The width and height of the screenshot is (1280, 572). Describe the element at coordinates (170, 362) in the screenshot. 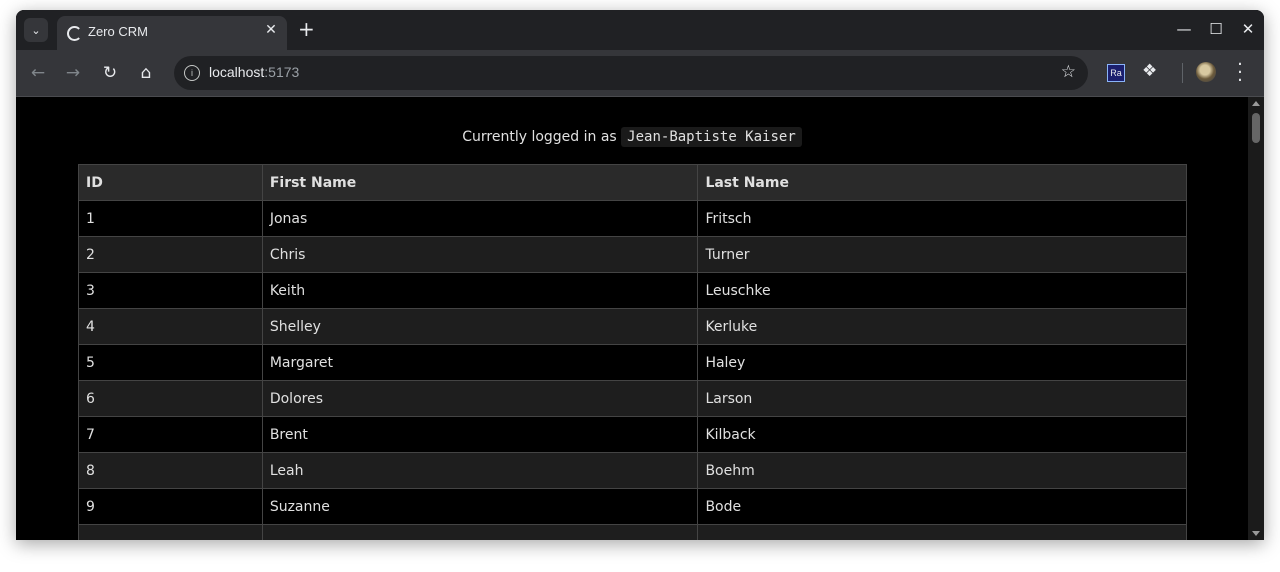

I see `cell-id: 5` at that location.